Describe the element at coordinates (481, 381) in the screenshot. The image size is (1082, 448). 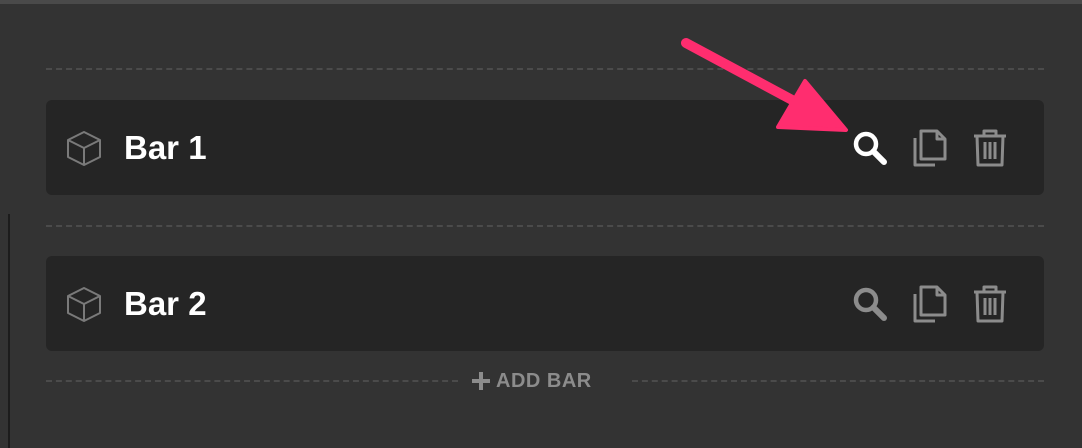
I see `plus-icon` at that location.